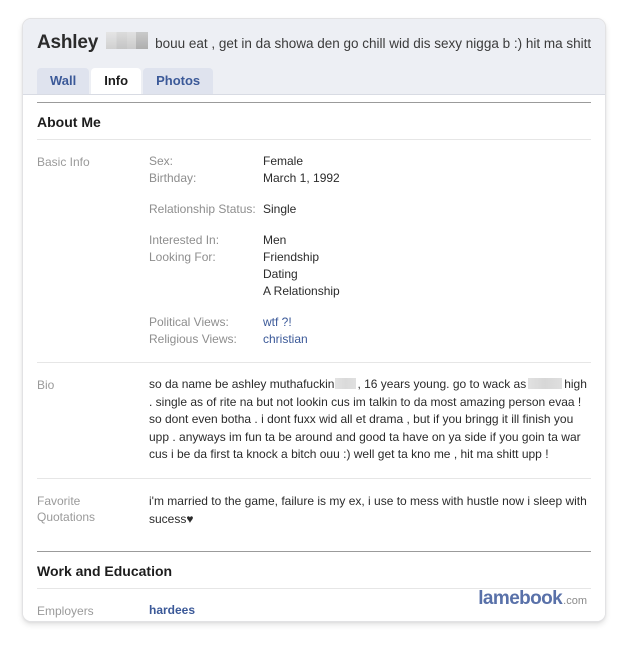 Image resolution: width=630 pixels, height=651 pixels. Describe the element at coordinates (314, 120) in the screenshot. I see `section-title-about-me: About Me` at that location.